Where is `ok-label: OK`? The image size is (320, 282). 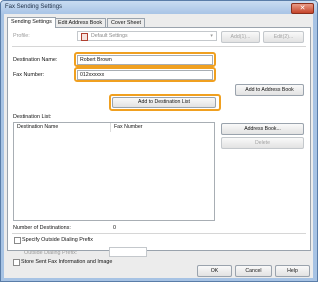
ok-label: OK is located at coordinates (214, 271).